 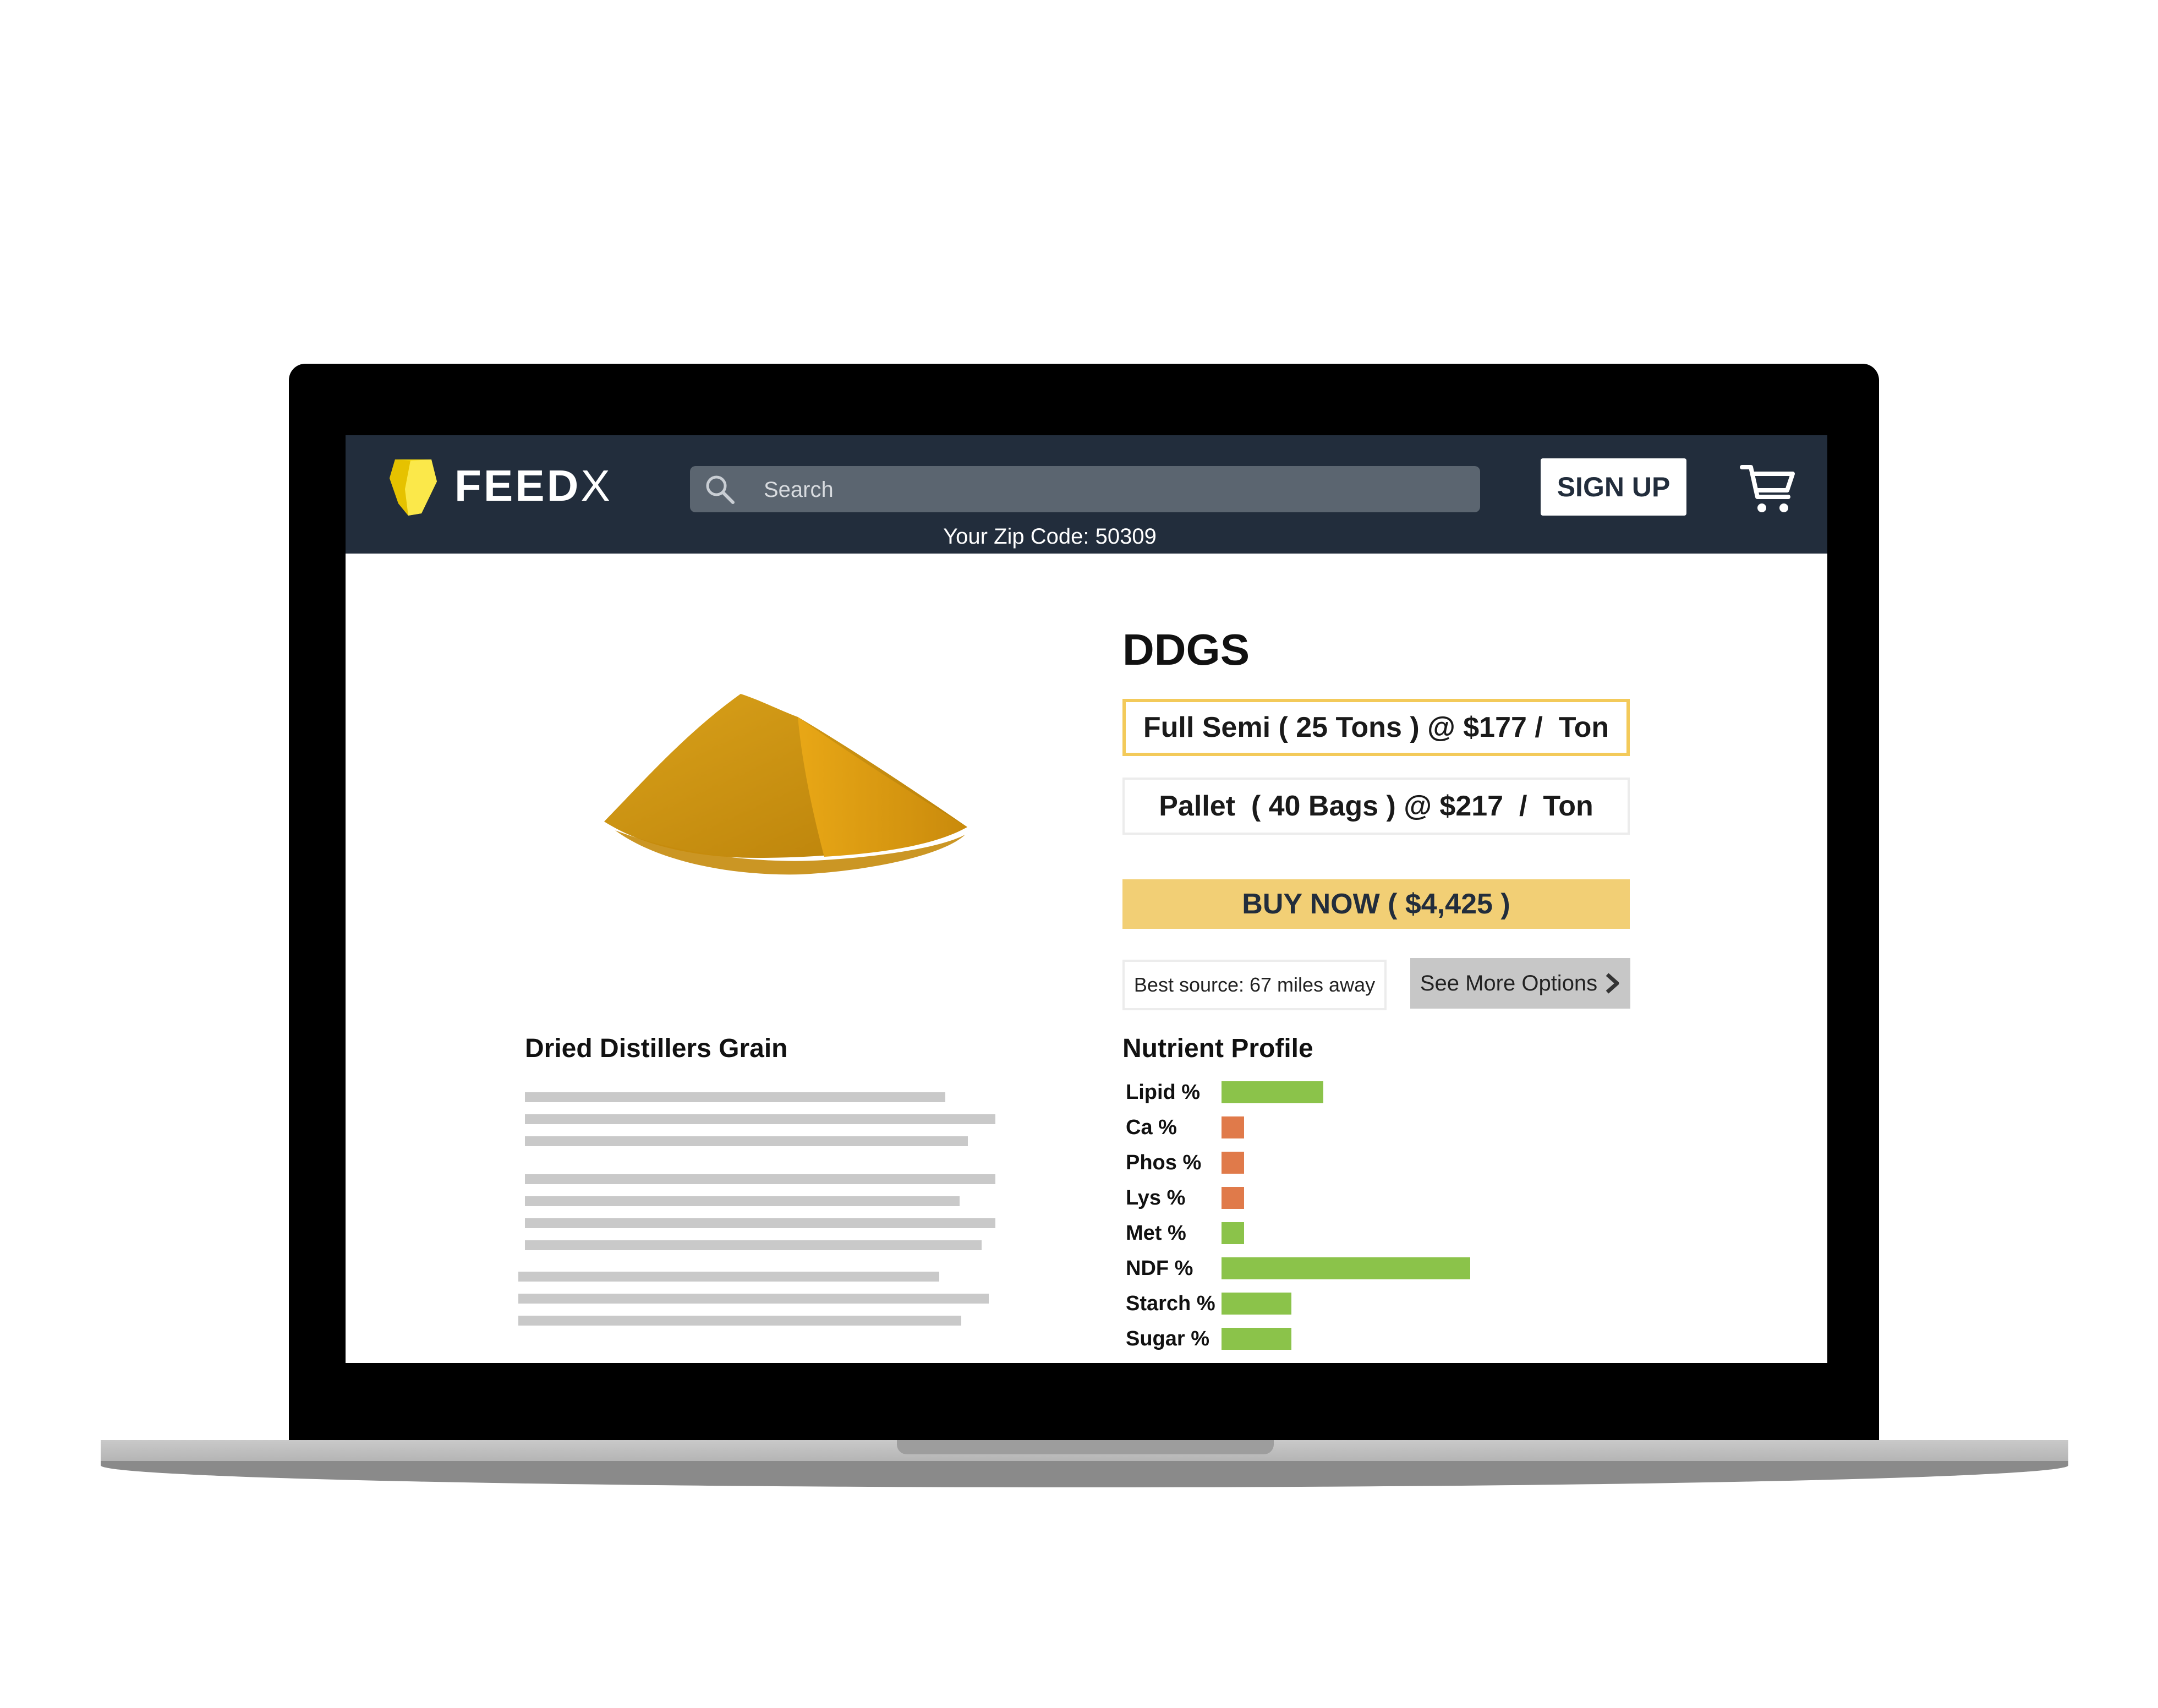 What do you see at coordinates (1156, 1234) in the screenshot?
I see `nutrient-label: Met %` at bounding box center [1156, 1234].